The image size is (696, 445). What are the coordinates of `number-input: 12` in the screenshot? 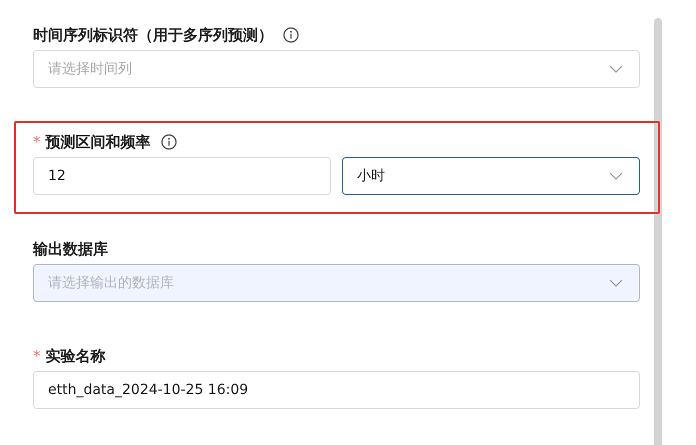 It's located at (182, 176).